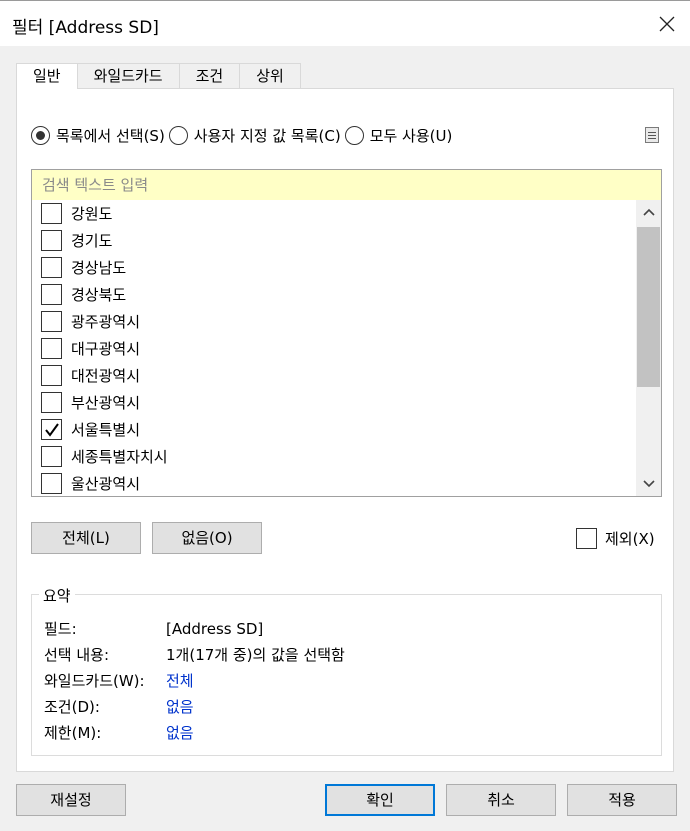 The height and width of the screenshot is (831, 690). I want to click on summary-label: 조건(D):, so click(72, 707).